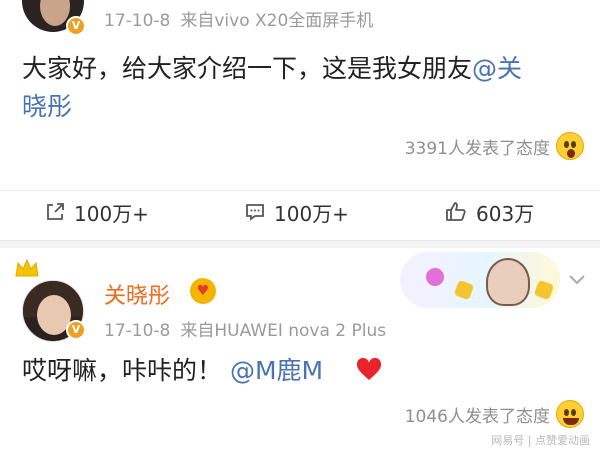 The width and height of the screenshot is (600, 456). Describe the element at coordinates (477, 416) in the screenshot. I see `reaction-count: 1046人发表了态度` at that location.